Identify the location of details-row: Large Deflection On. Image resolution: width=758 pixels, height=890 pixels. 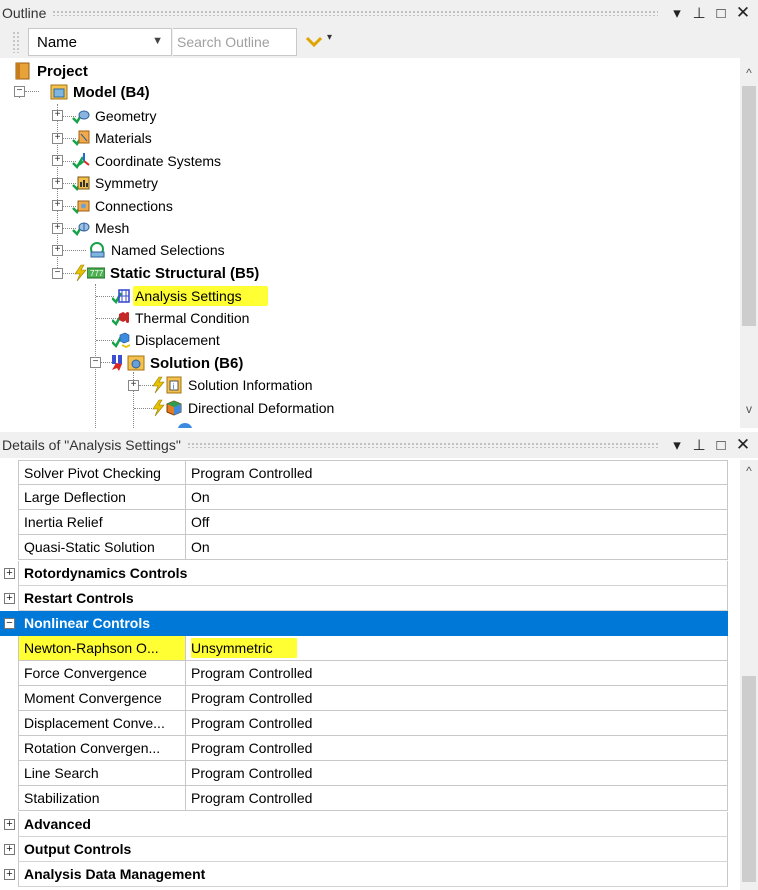
(364, 497).